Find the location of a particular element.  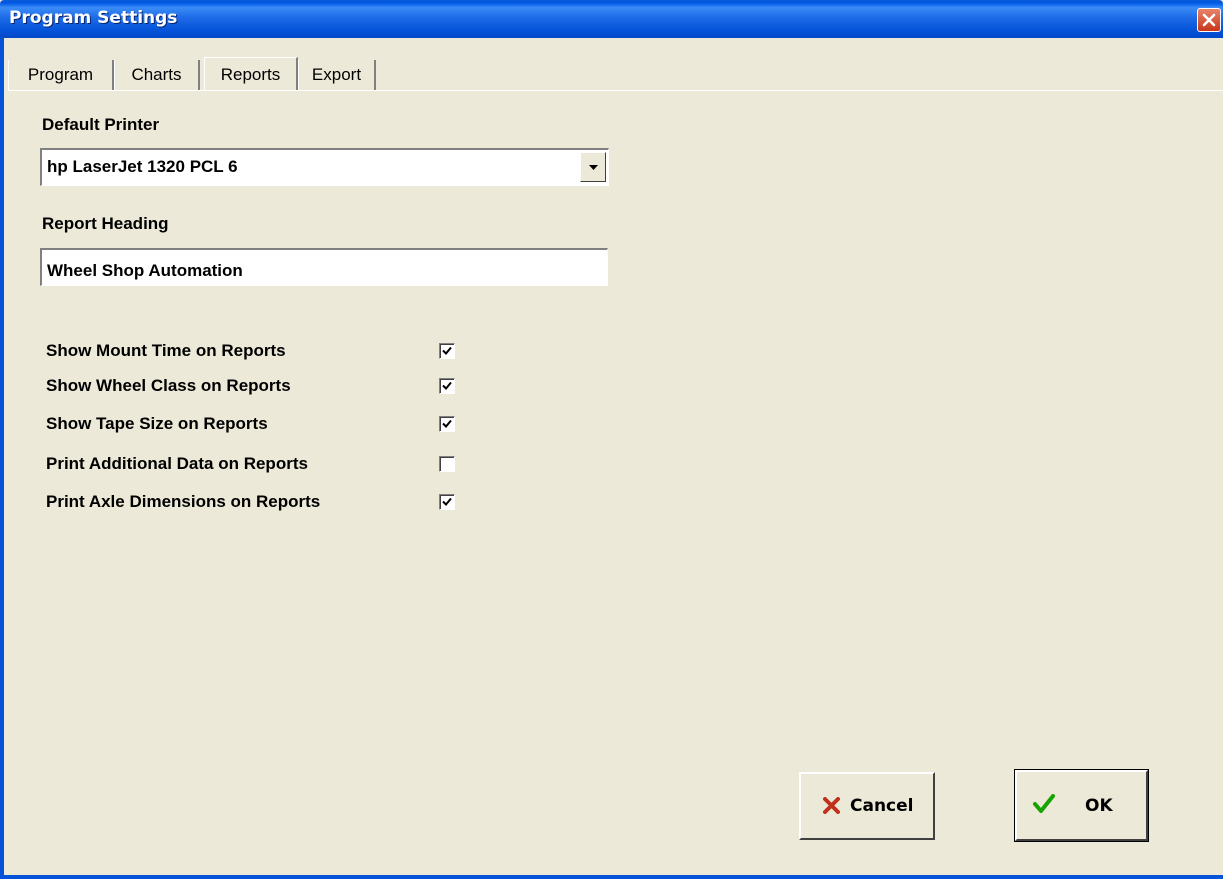

tab-label: Reports is located at coordinates (250, 74).